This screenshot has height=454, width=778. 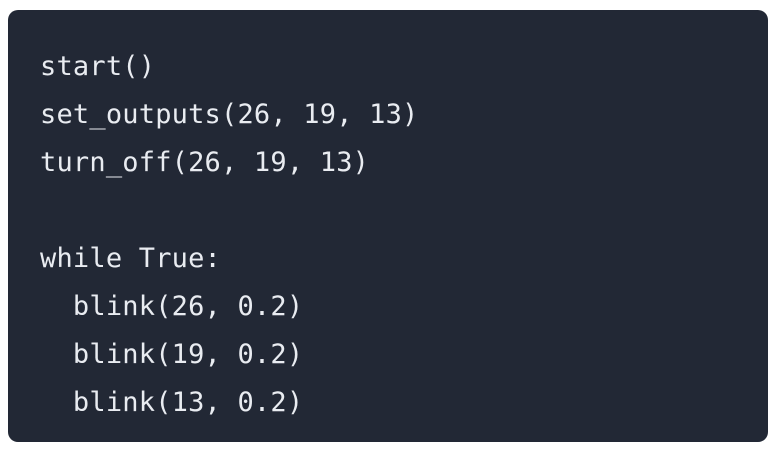 What do you see at coordinates (172, 306) in the screenshot?
I see `code-line-blink-26: blink(26, 0.2)` at bounding box center [172, 306].